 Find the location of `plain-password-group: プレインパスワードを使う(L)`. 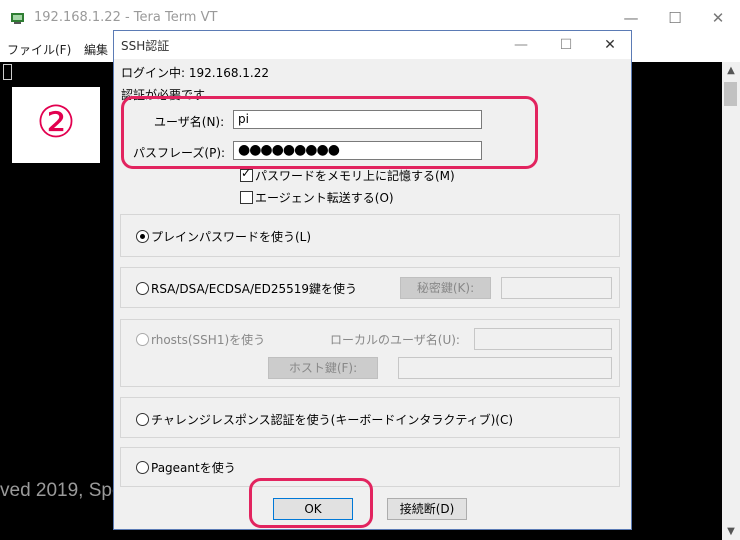

plain-password-group: プレインパスワードを使う(L) is located at coordinates (370, 235).